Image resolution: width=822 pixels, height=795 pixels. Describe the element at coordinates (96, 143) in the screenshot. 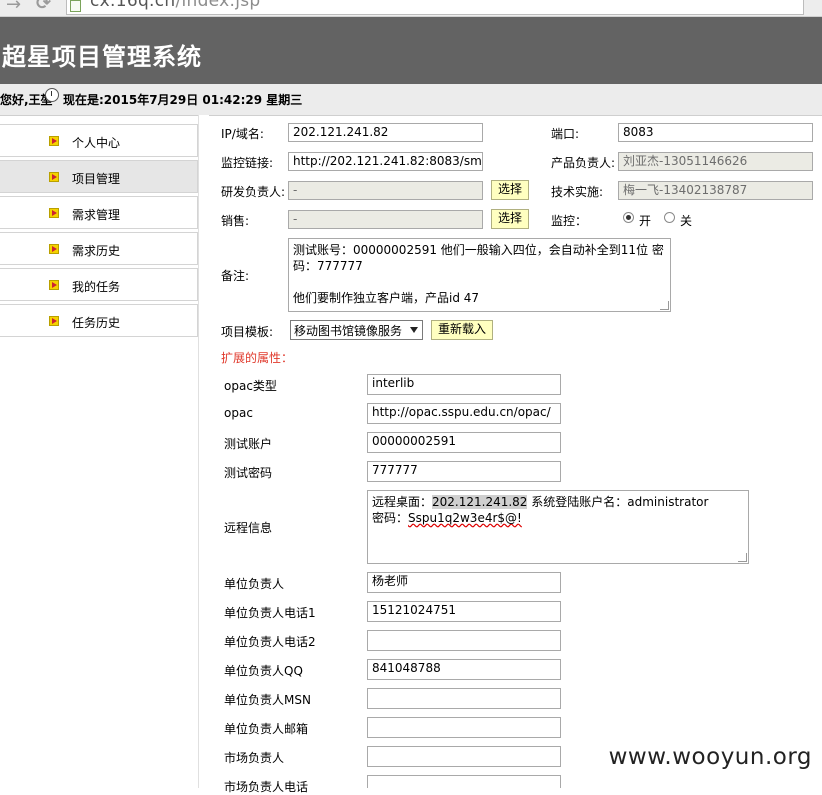

I see `sidebar-item-label: 个人中心` at that location.